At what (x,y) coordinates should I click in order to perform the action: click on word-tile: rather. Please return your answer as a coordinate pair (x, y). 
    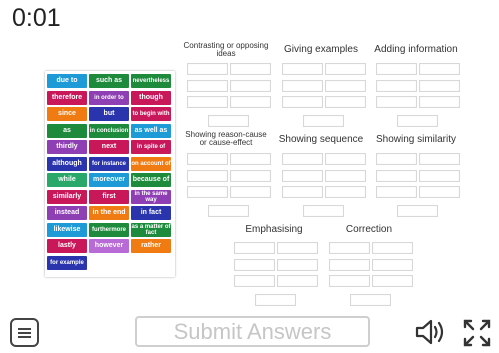
    Looking at the image, I should click on (151, 246).